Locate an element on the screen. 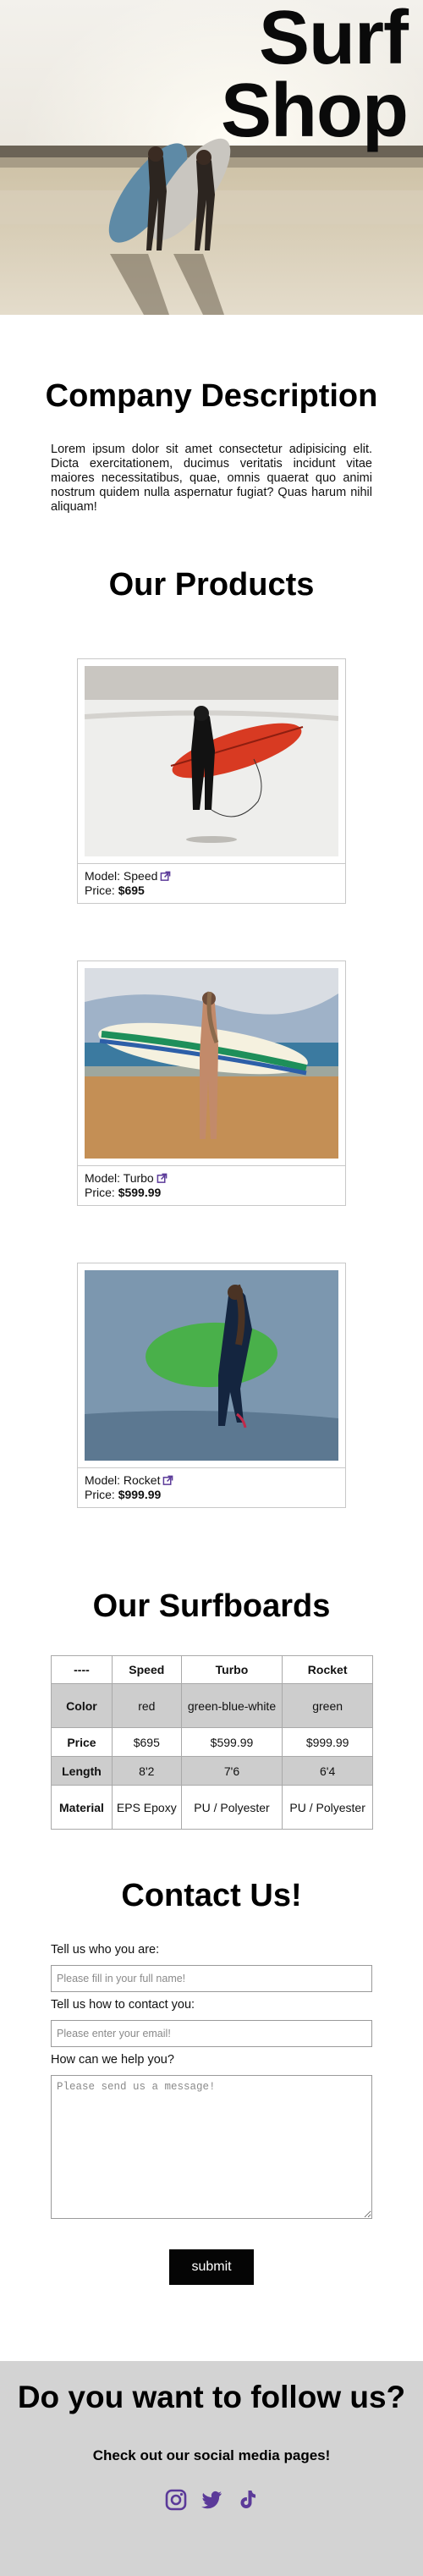 This screenshot has height=2576, width=423. hero-title: Surf Shop is located at coordinates (315, 76).